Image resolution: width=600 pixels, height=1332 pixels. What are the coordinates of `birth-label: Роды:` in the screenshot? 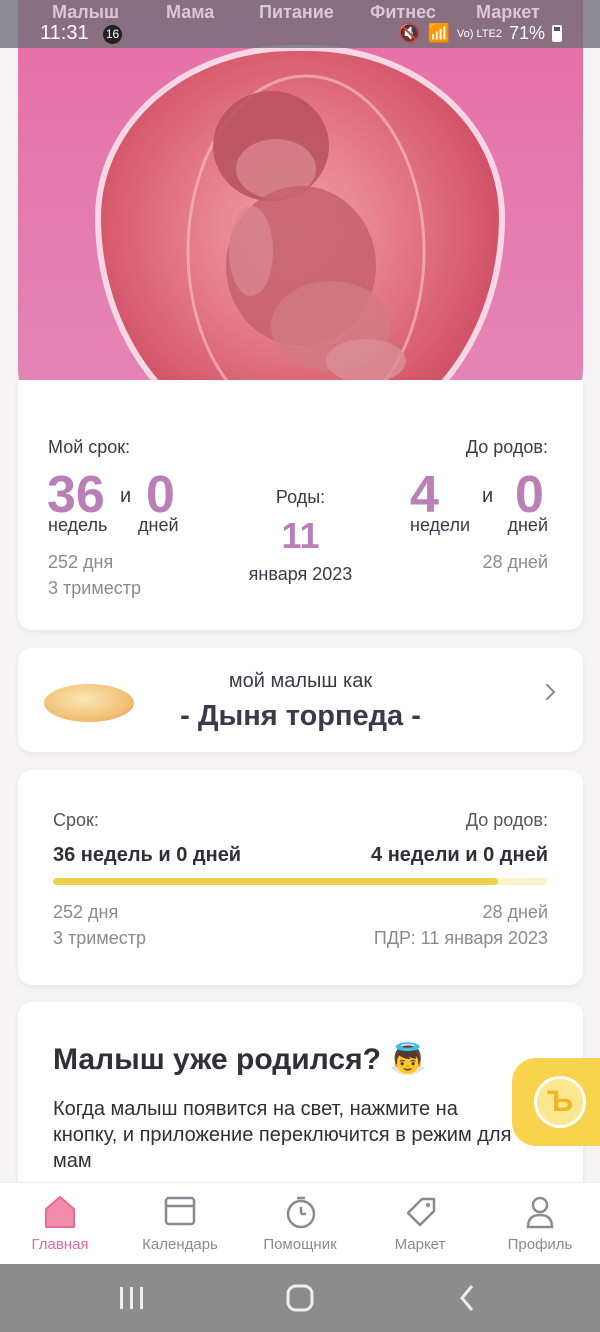 It's located at (300, 497).